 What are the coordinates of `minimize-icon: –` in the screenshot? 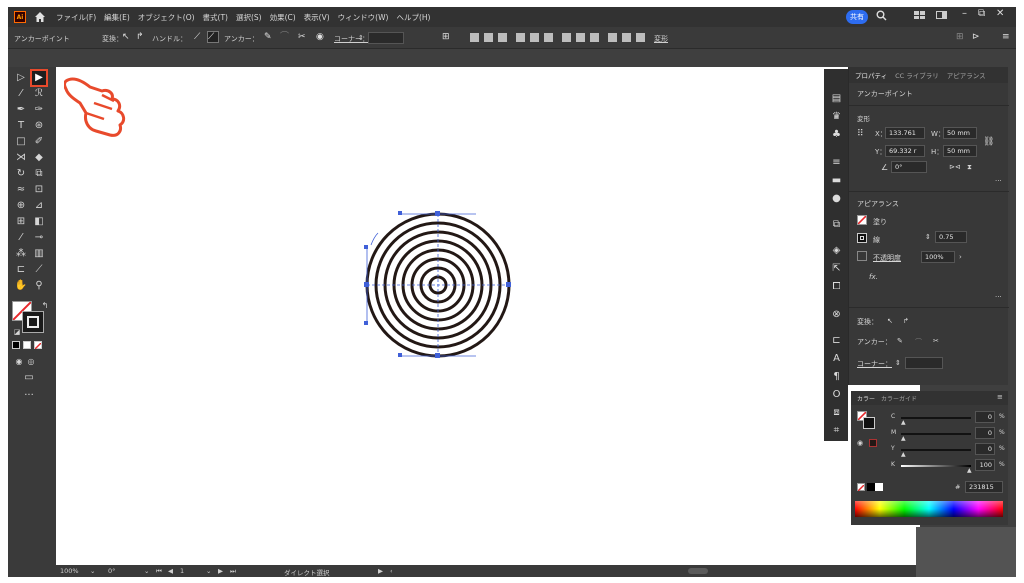 It's located at (964, 13).